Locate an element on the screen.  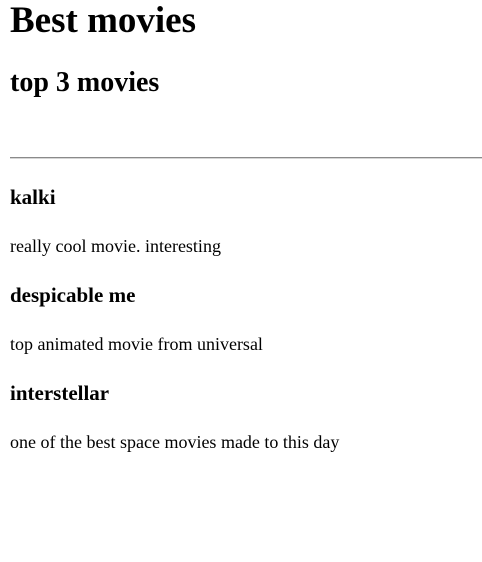
page-title: Best movies is located at coordinates (103, 20).